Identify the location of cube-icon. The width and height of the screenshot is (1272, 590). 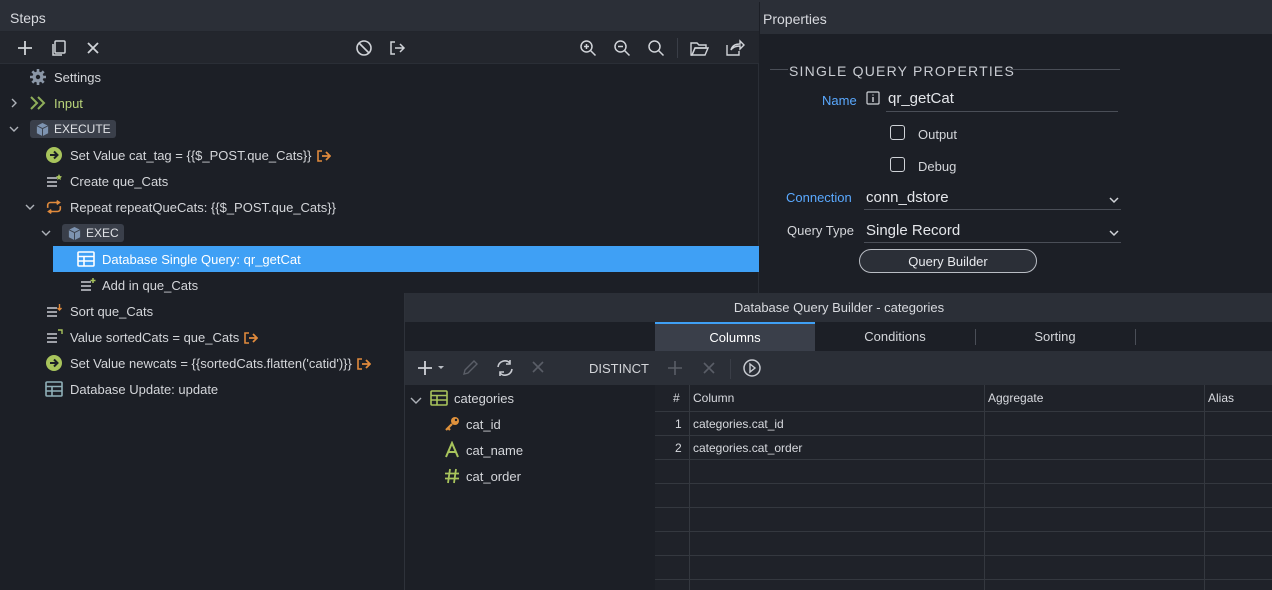
(74, 233).